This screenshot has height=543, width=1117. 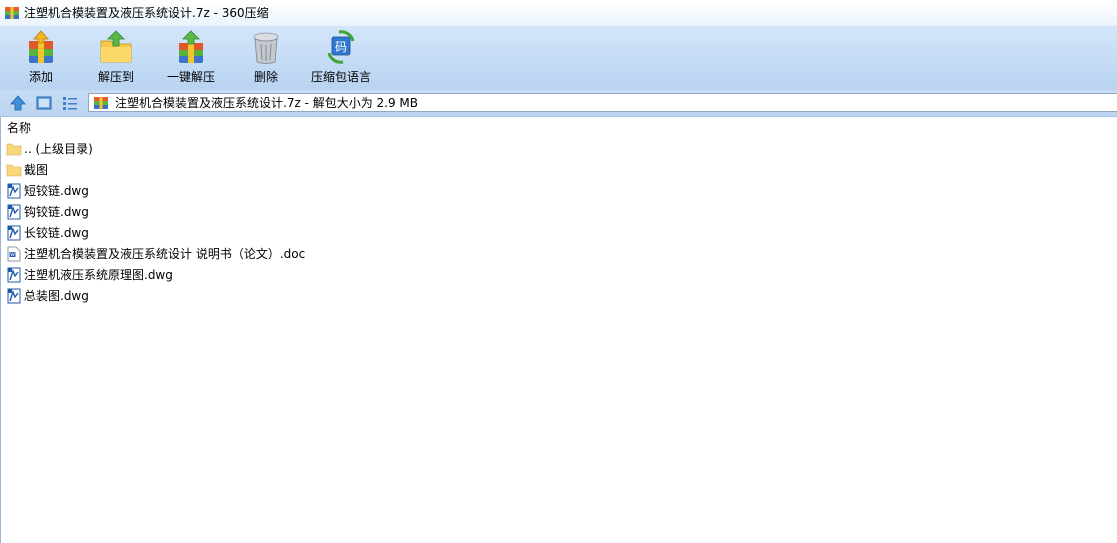 What do you see at coordinates (306, 170) in the screenshot?
I see `list-item: 截图` at bounding box center [306, 170].